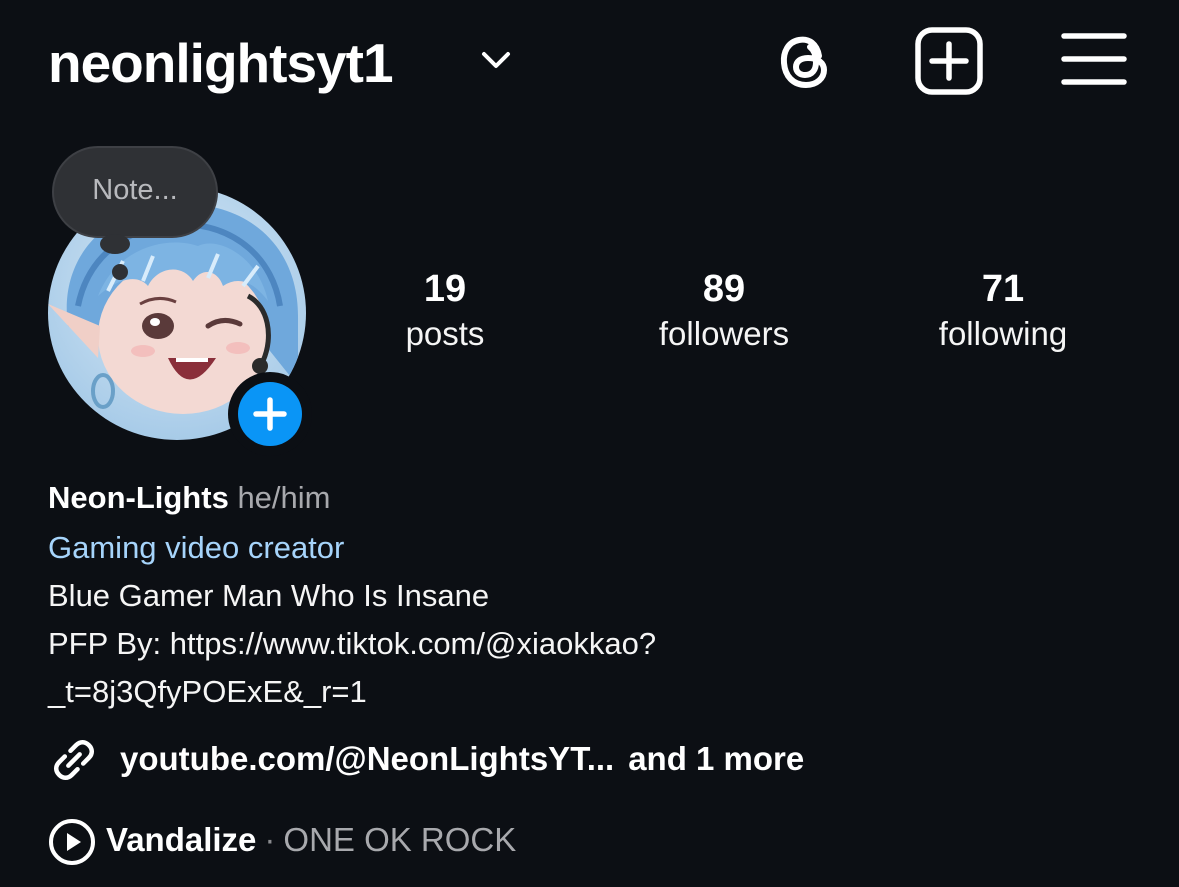 This screenshot has height=887, width=1179. What do you see at coordinates (724, 333) in the screenshot?
I see `followers-label: followers` at bounding box center [724, 333].